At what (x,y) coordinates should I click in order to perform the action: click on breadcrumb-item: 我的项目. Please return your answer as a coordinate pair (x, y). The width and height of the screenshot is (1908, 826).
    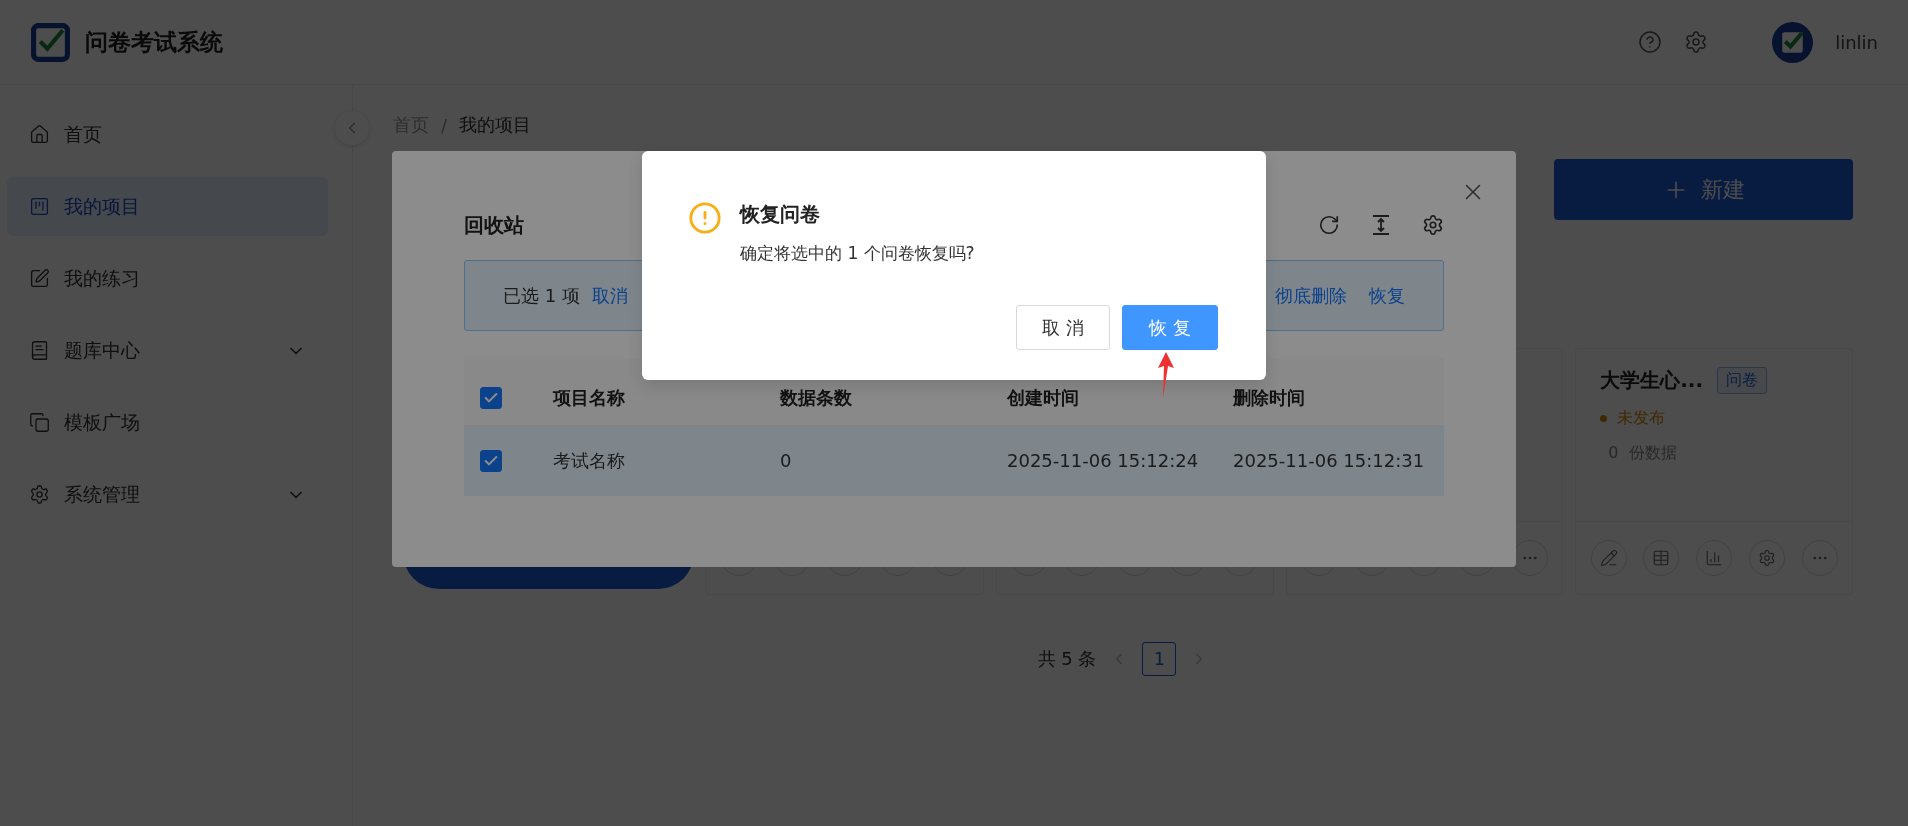
    Looking at the image, I should click on (495, 125).